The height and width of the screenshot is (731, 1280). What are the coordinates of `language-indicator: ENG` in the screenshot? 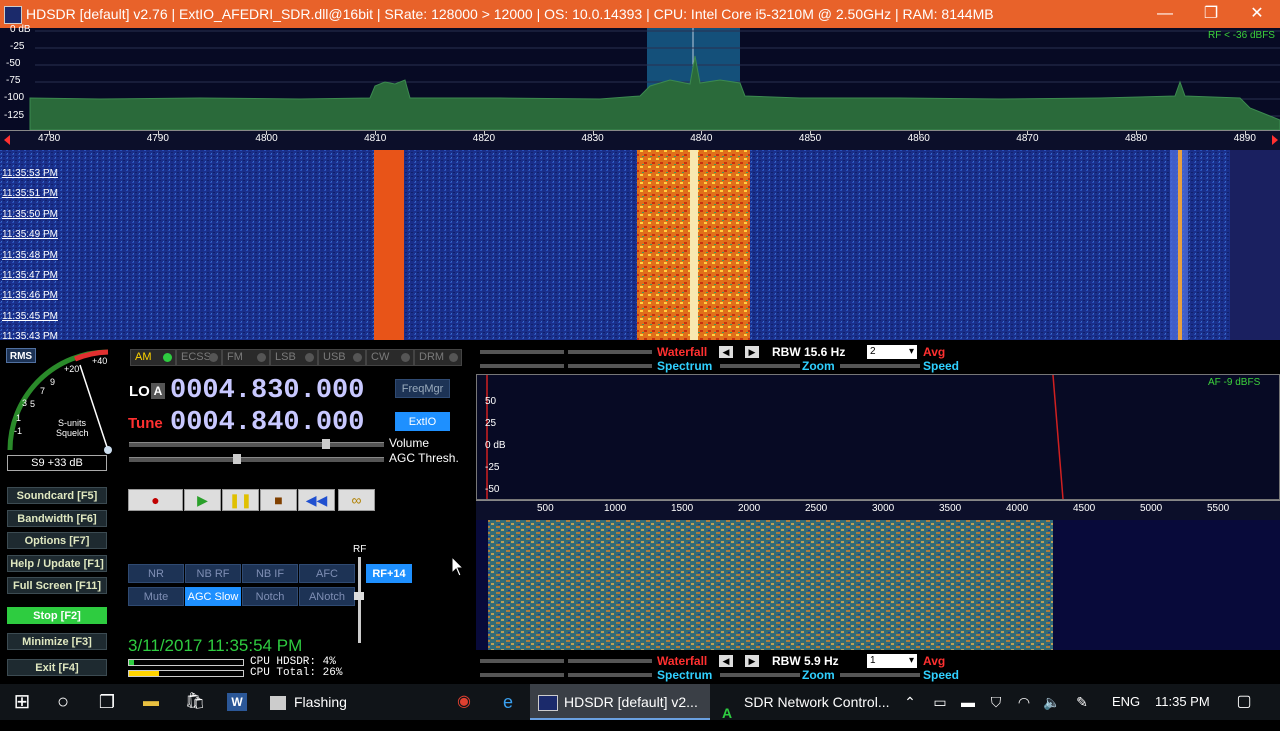 It's located at (1126, 702).